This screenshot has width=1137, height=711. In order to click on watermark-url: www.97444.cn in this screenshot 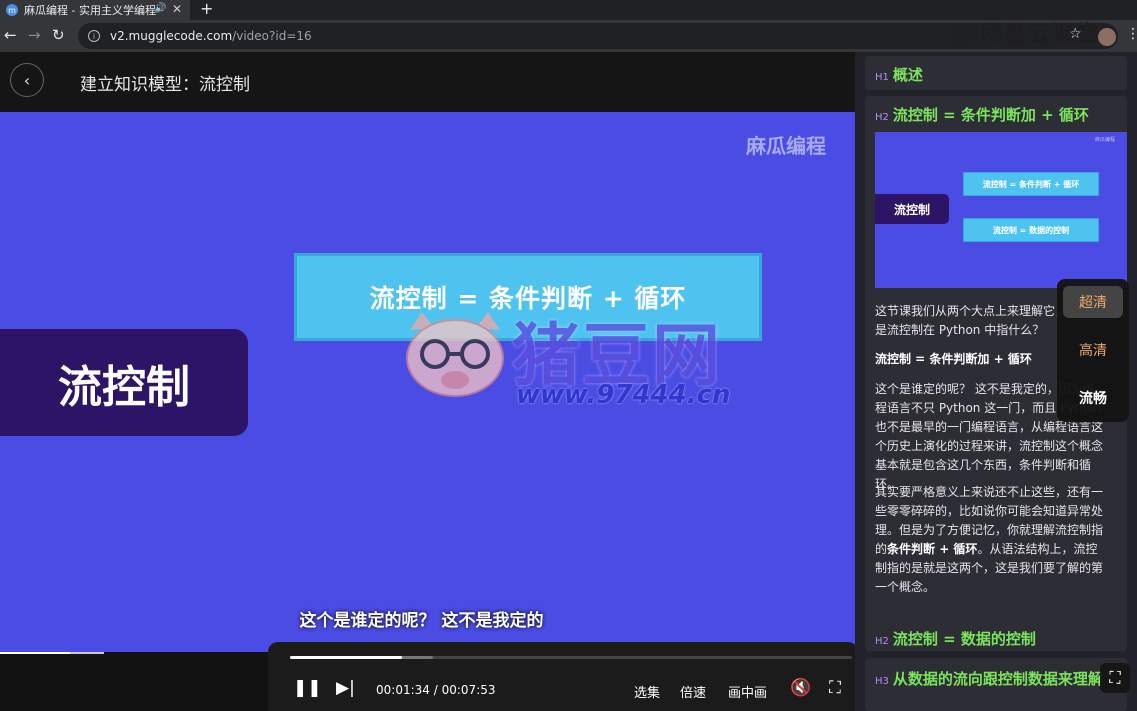, I will do `click(623, 395)`.